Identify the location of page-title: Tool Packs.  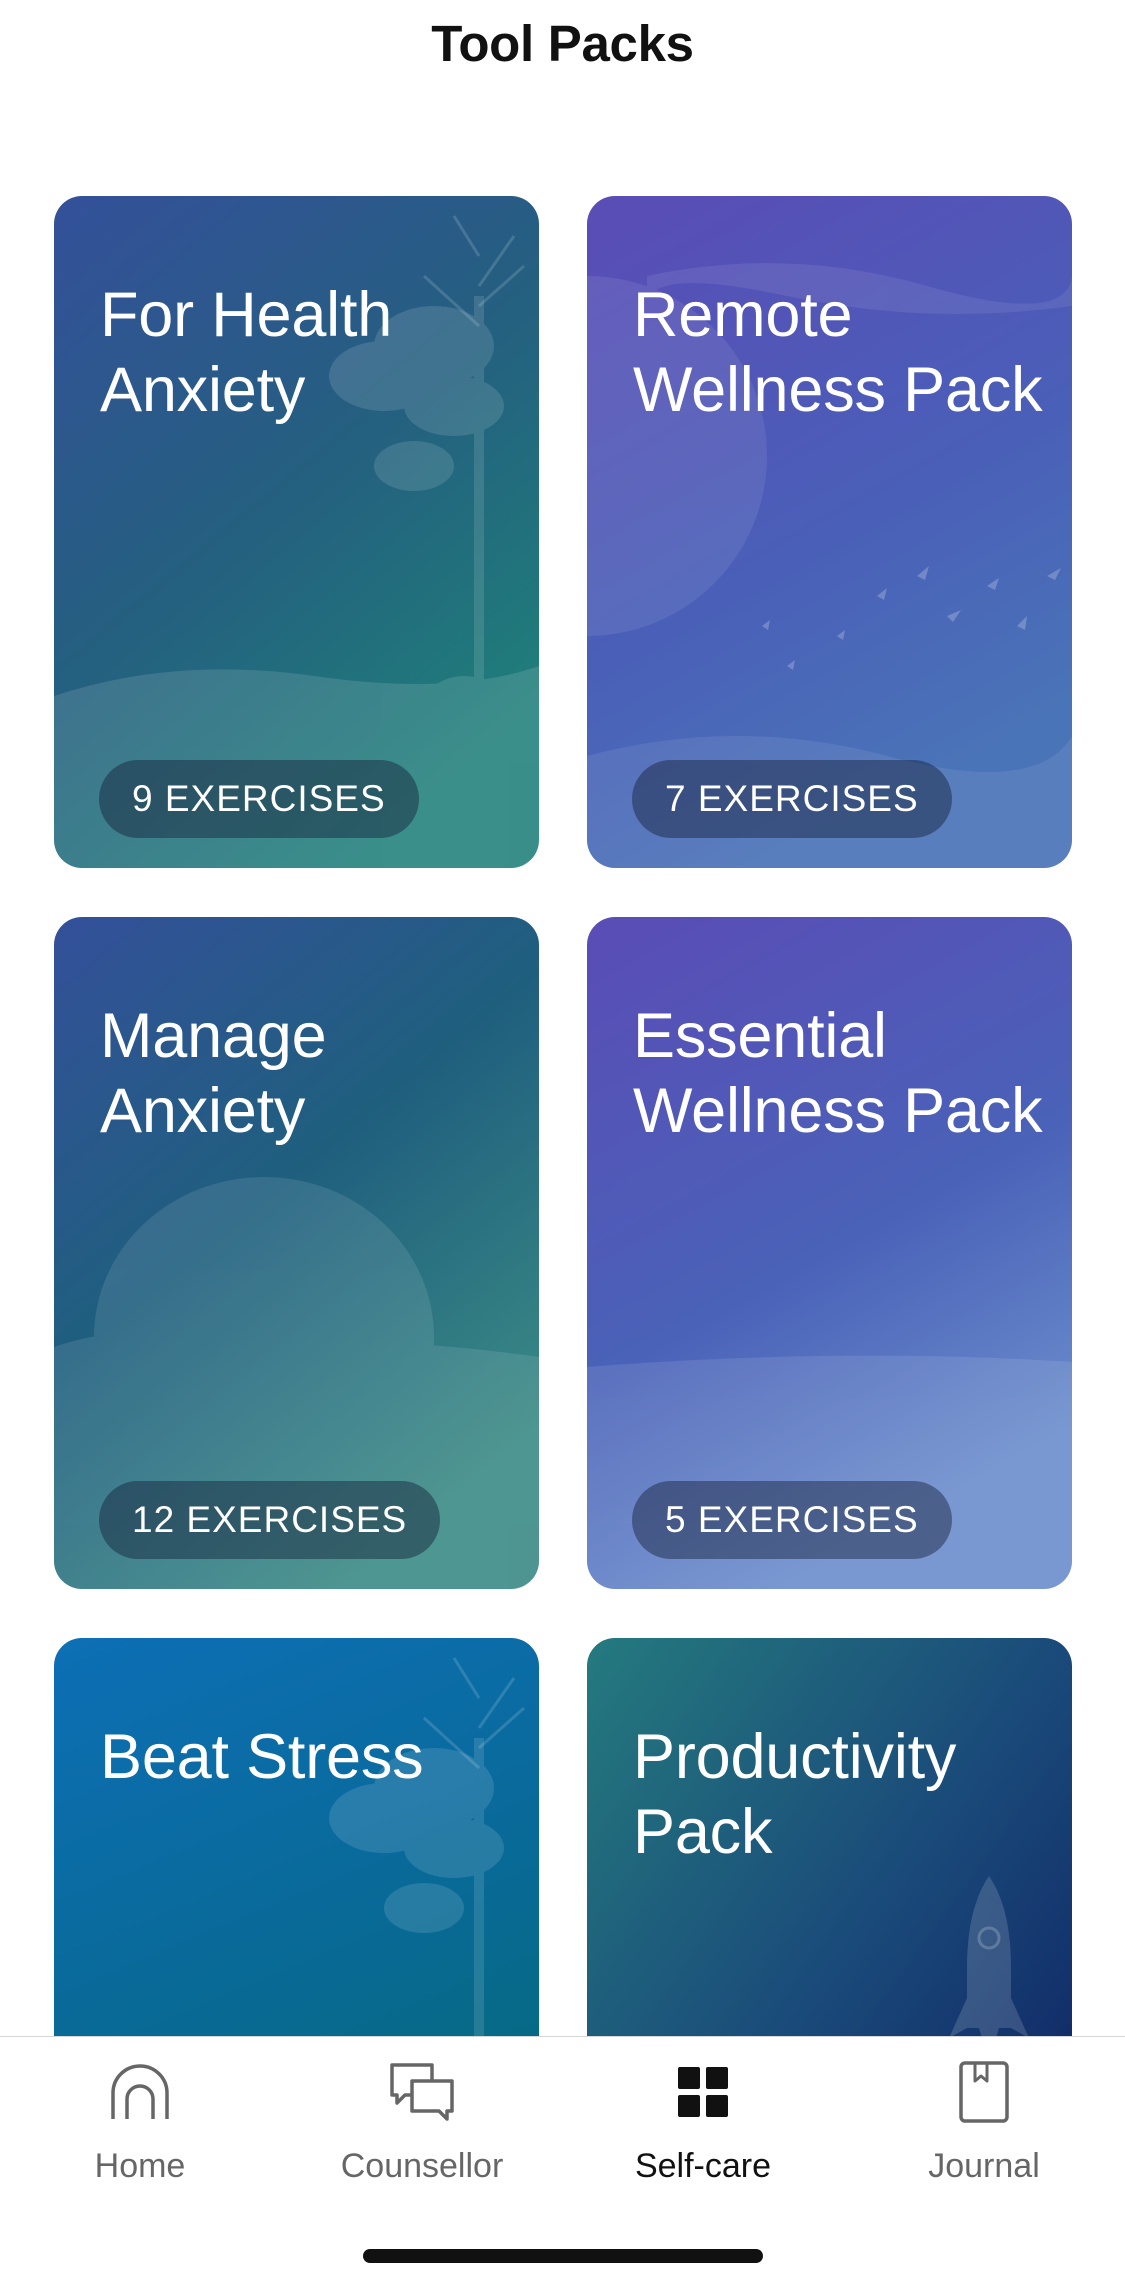
(562, 43).